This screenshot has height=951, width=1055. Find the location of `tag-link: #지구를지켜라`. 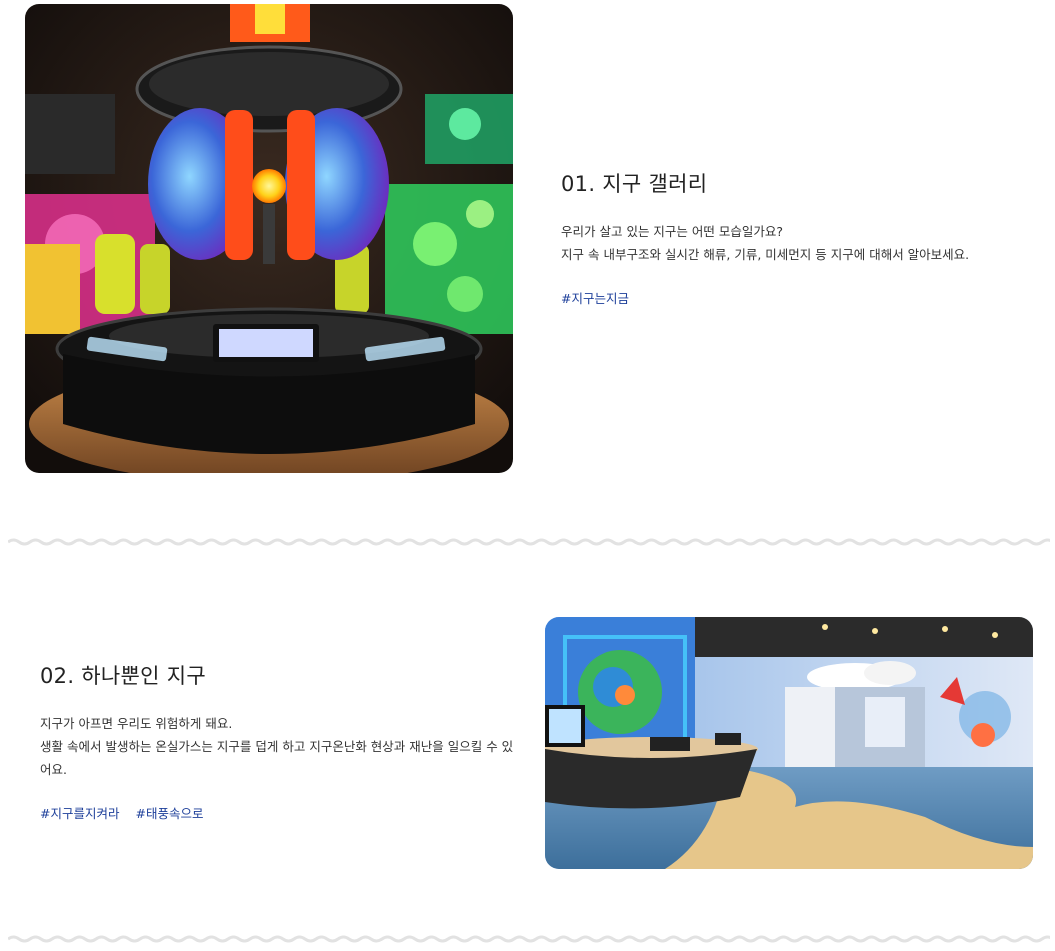

tag-link: #지구를지켜라 is located at coordinates (79, 813).